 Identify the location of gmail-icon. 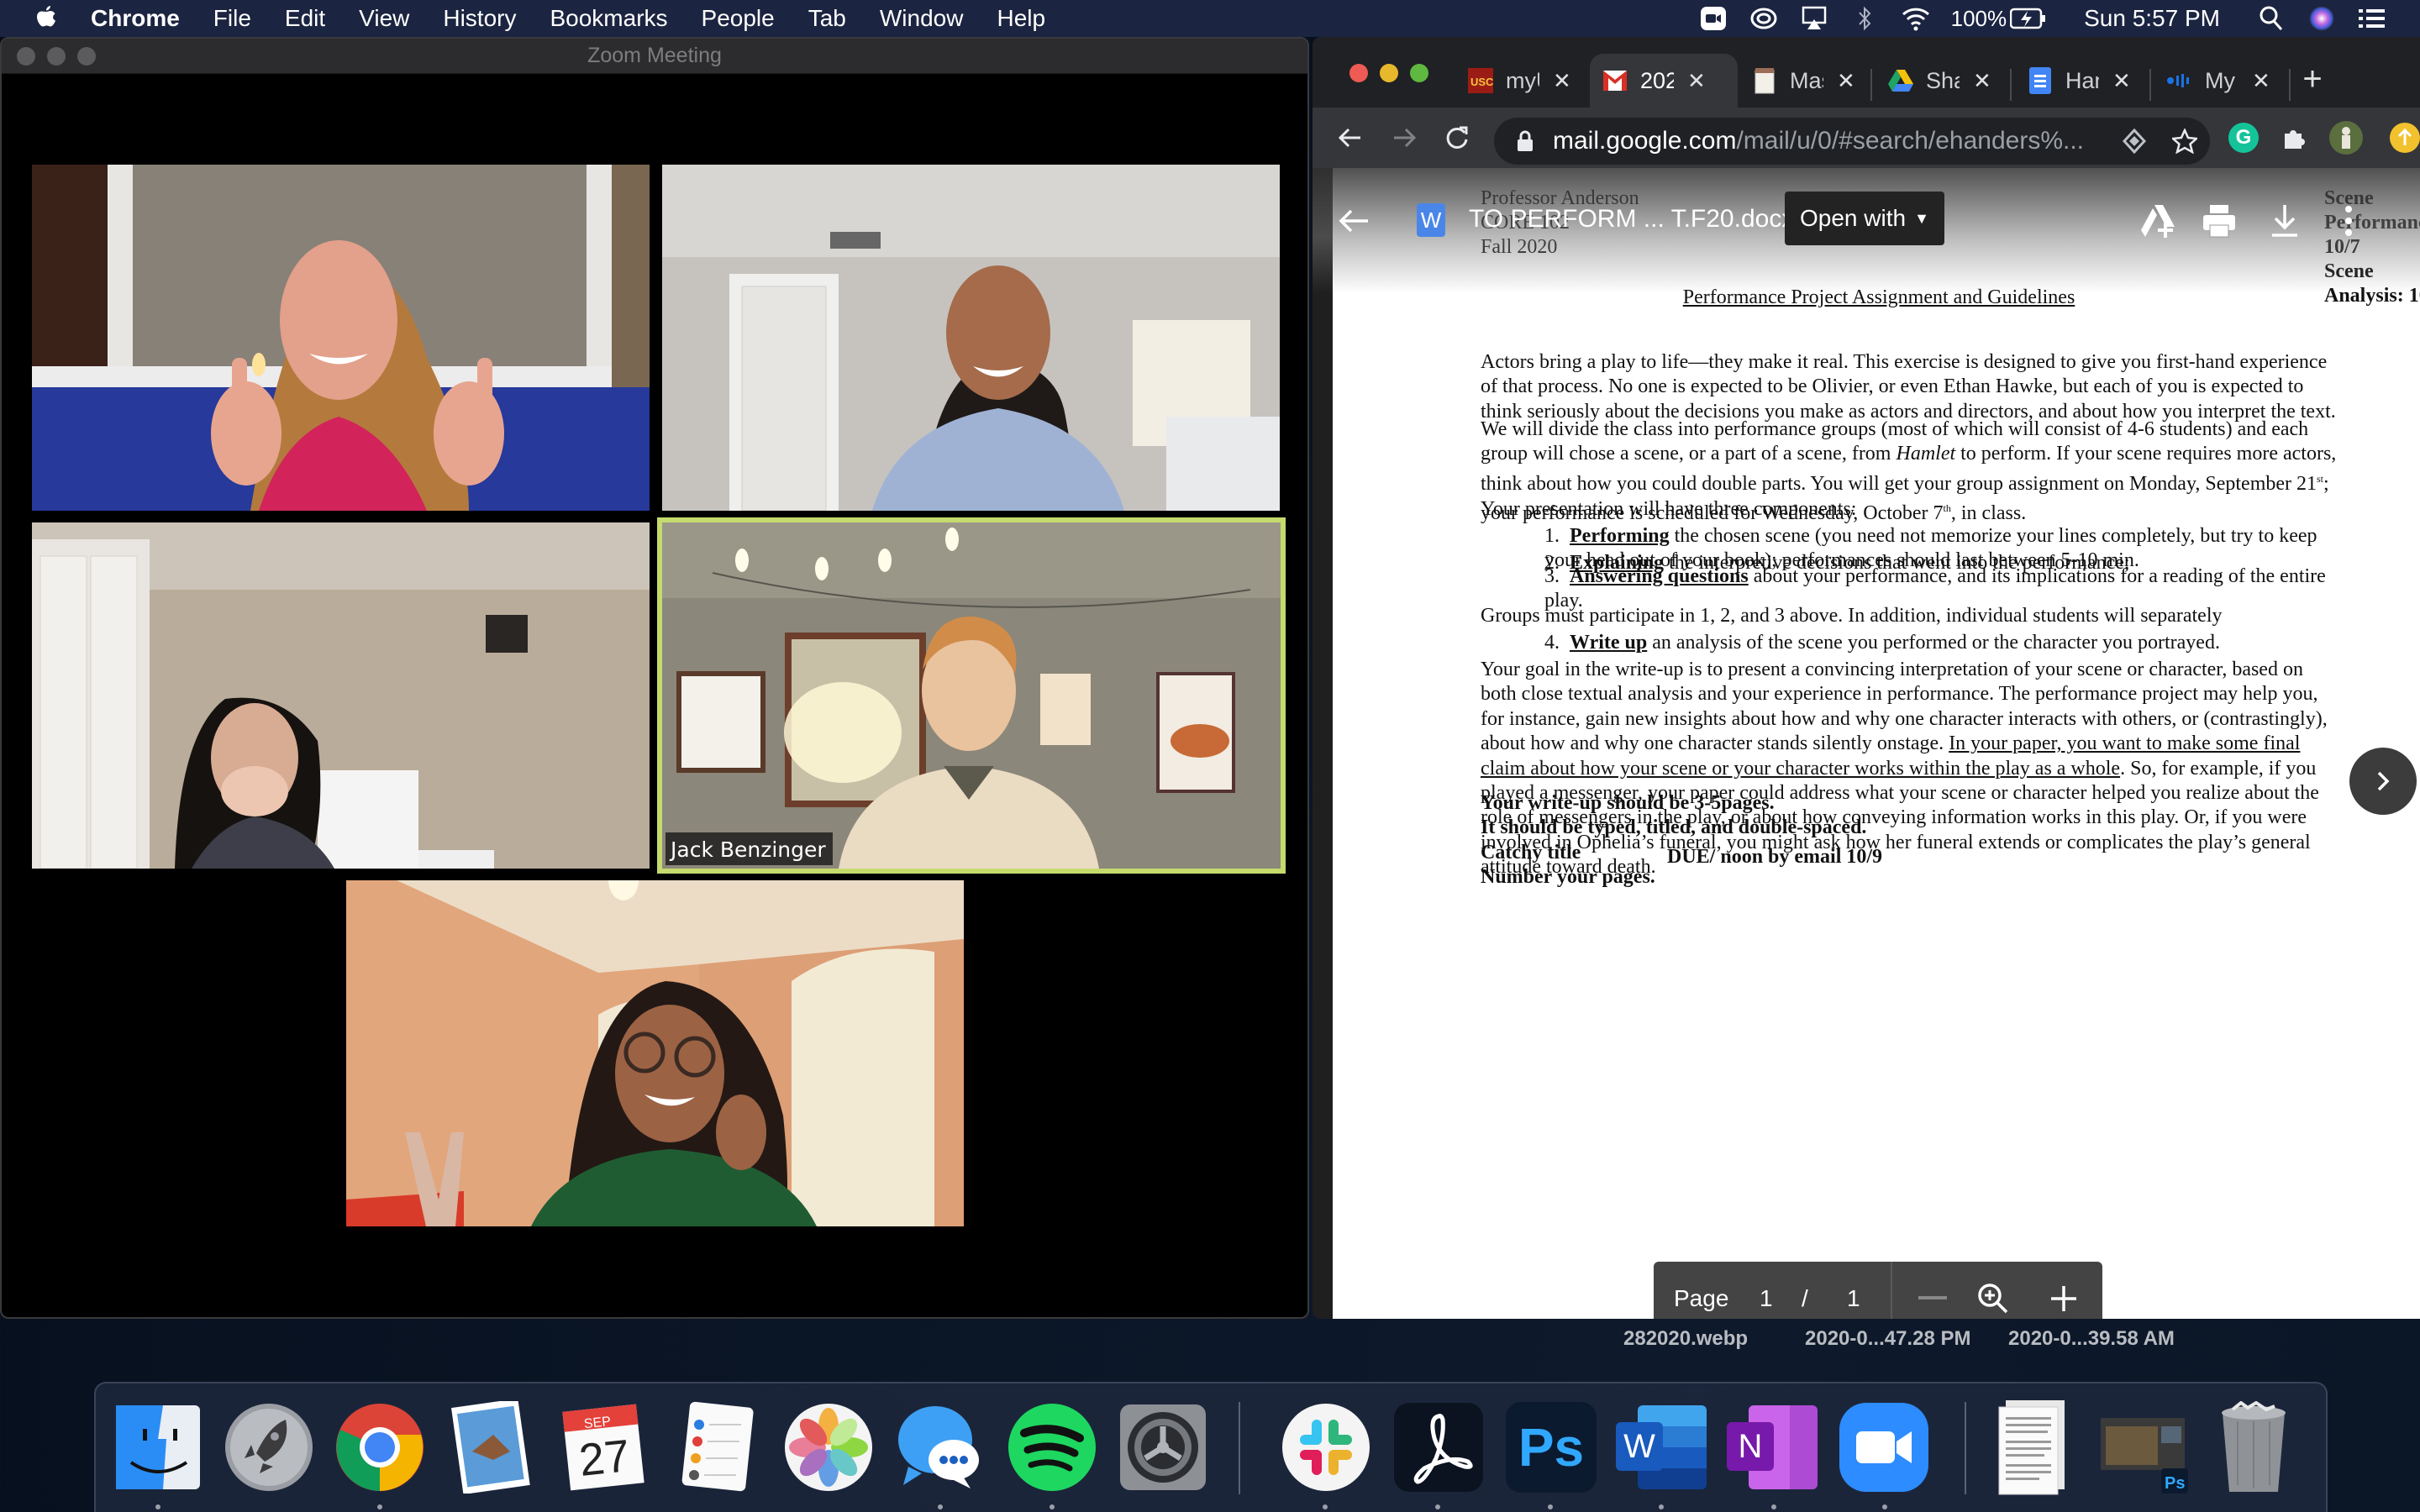
(1615, 80).